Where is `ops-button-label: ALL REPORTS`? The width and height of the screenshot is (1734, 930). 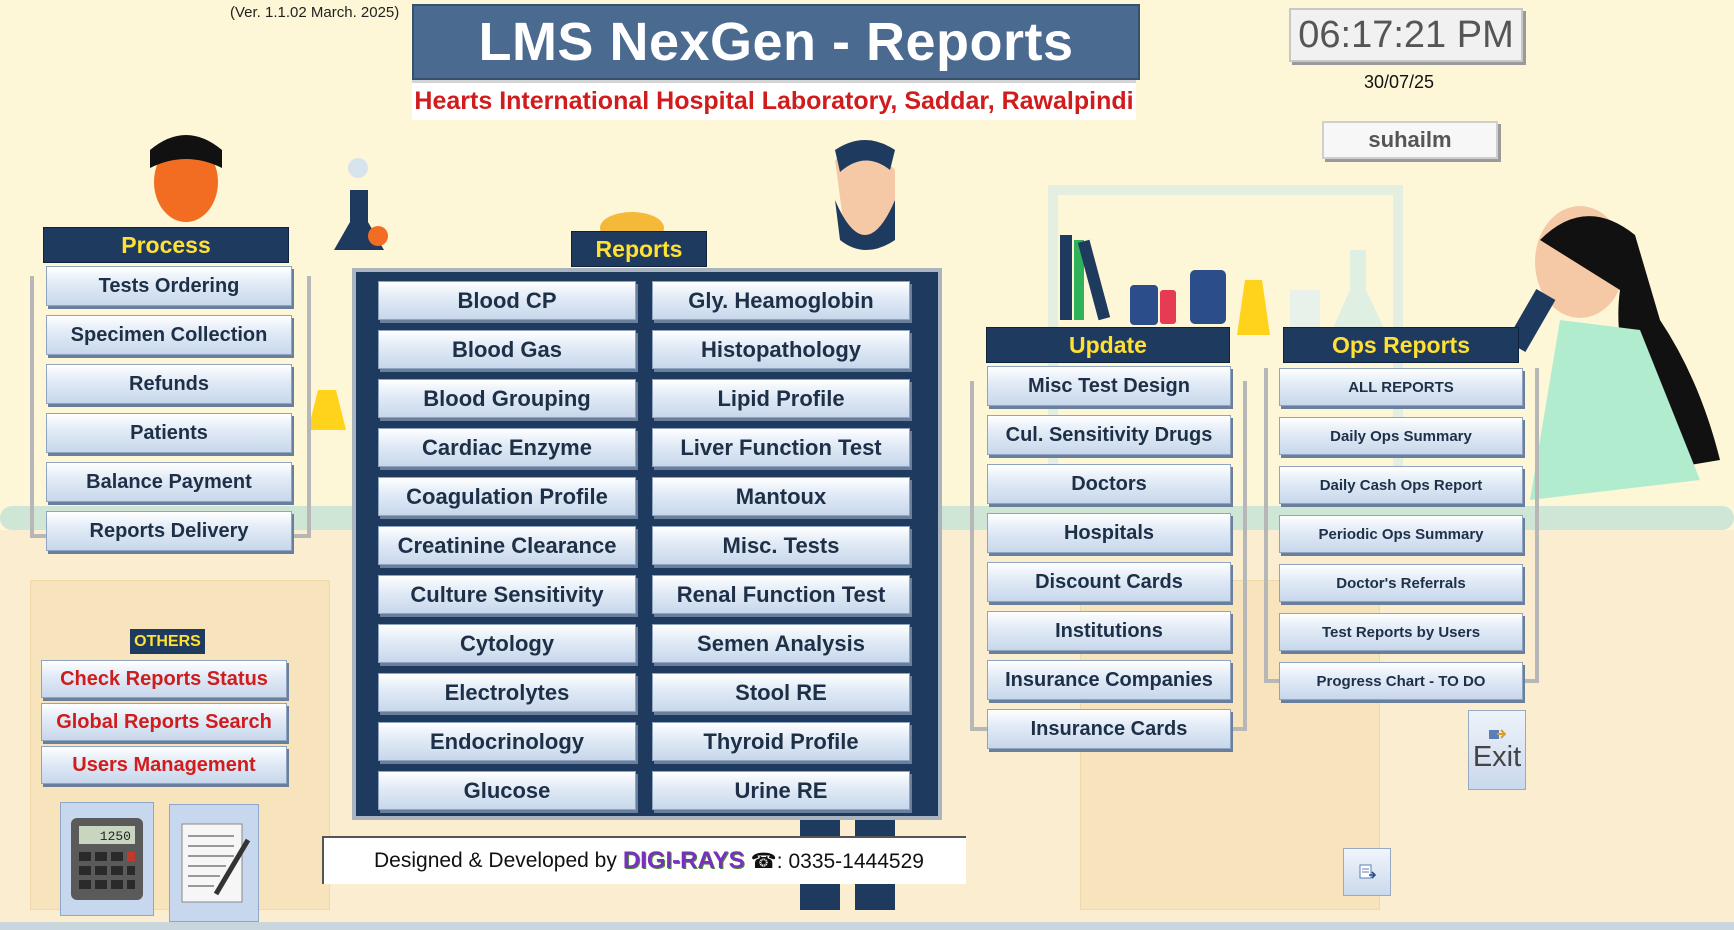
ops-button-label: ALL REPORTS is located at coordinates (1401, 387).